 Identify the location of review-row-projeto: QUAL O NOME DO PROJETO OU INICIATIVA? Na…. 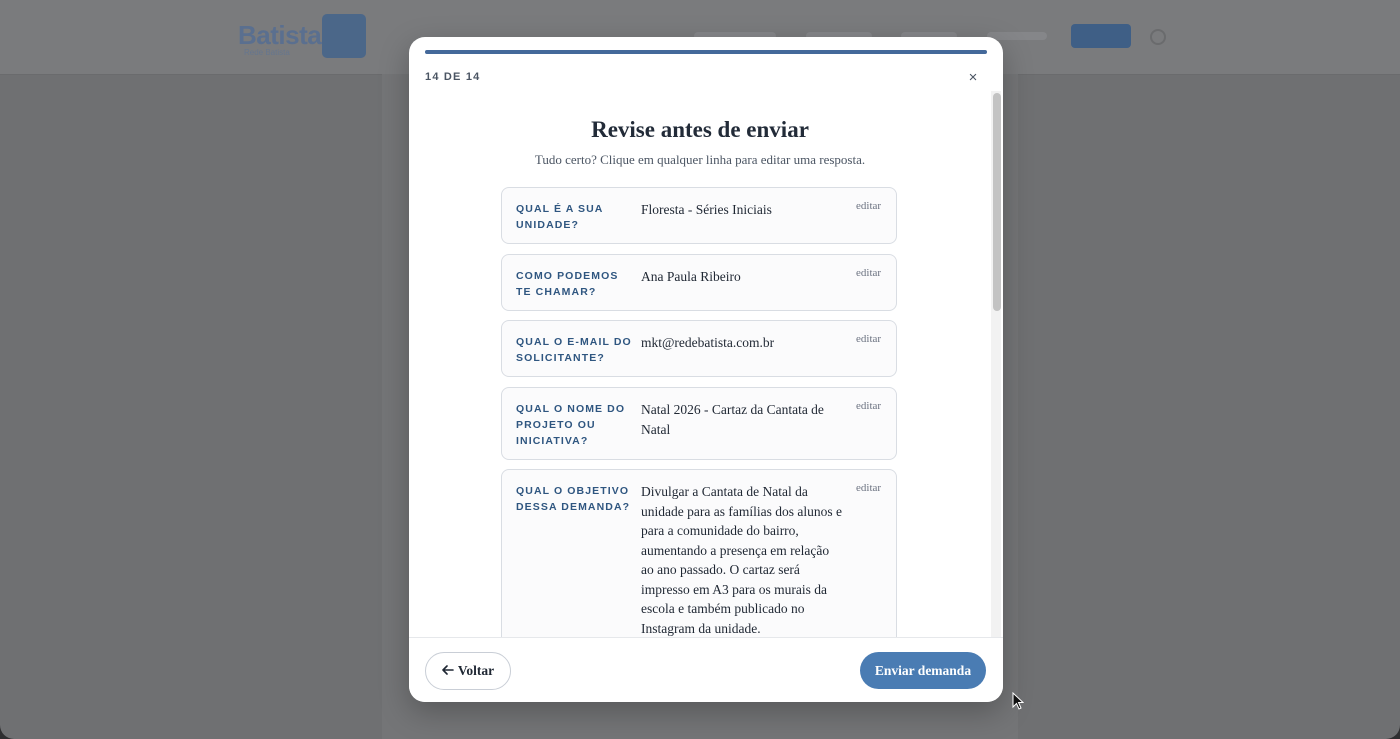
(699, 423).